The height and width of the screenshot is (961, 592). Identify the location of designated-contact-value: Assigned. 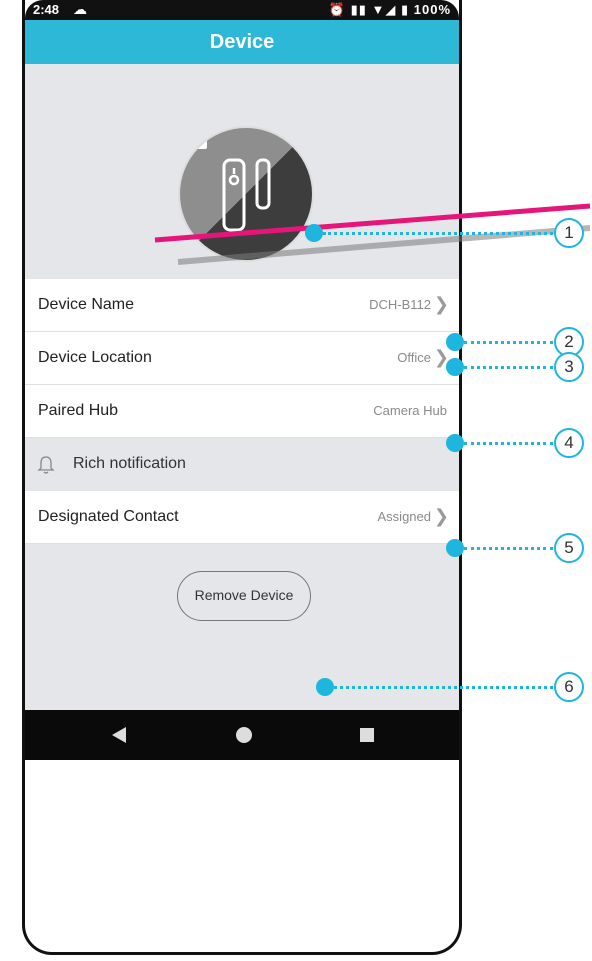
(404, 516).